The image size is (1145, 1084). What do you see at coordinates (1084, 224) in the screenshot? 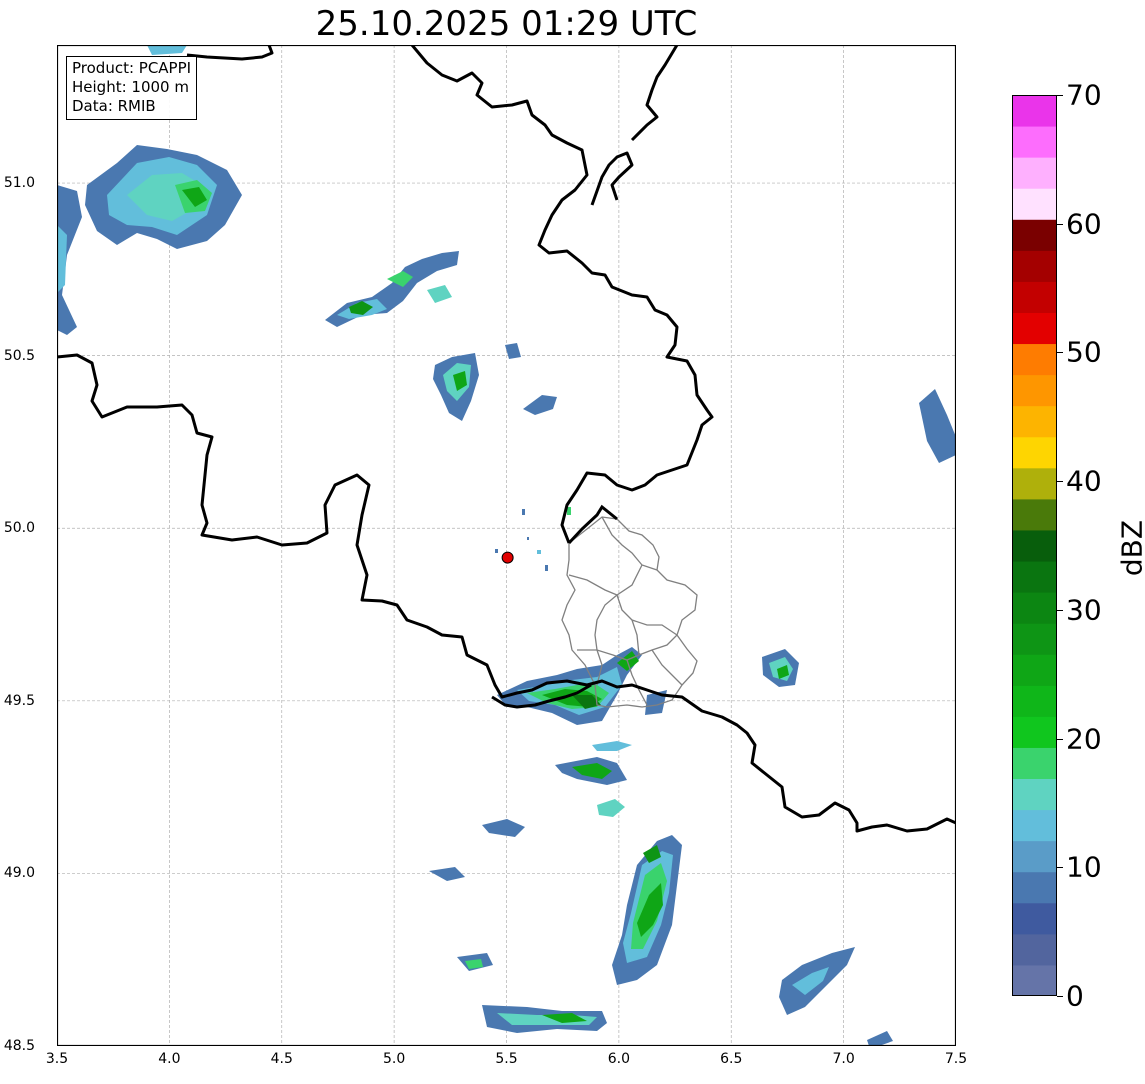
I see `colorbar-tick-label: 60` at bounding box center [1084, 224].